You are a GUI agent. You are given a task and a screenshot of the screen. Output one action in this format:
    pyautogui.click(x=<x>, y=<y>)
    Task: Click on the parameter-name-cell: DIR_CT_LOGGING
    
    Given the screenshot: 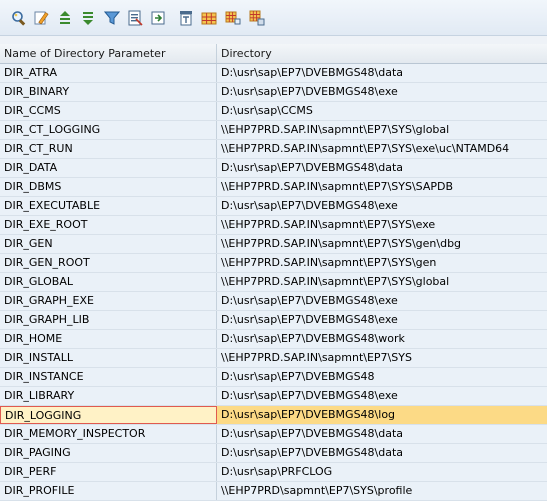 What is the action you would take?
    pyautogui.click(x=108, y=130)
    